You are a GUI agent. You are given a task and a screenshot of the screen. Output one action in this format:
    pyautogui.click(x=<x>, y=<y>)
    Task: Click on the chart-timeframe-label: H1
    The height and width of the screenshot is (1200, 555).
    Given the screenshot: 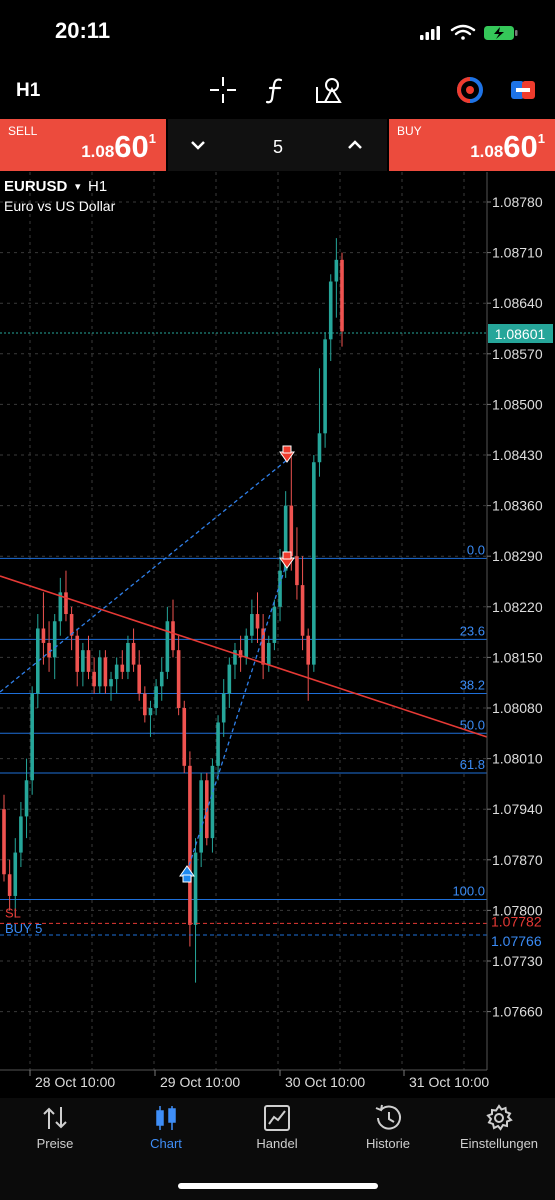 What is the action you would take?
    pyautogui.click(x=97, y=186)
    